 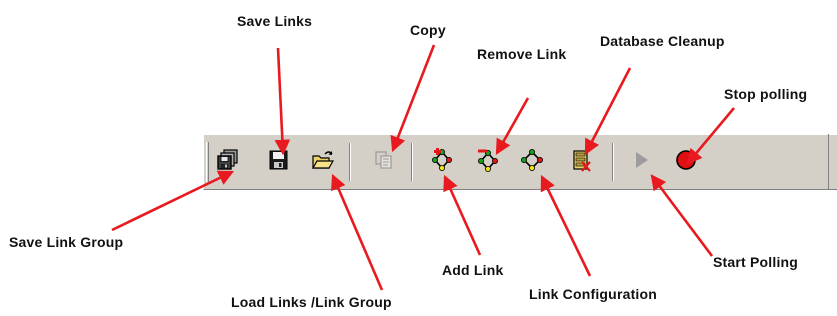 I want to click on callout-stop-polling: Stop polling, so click(x=766, y=94).